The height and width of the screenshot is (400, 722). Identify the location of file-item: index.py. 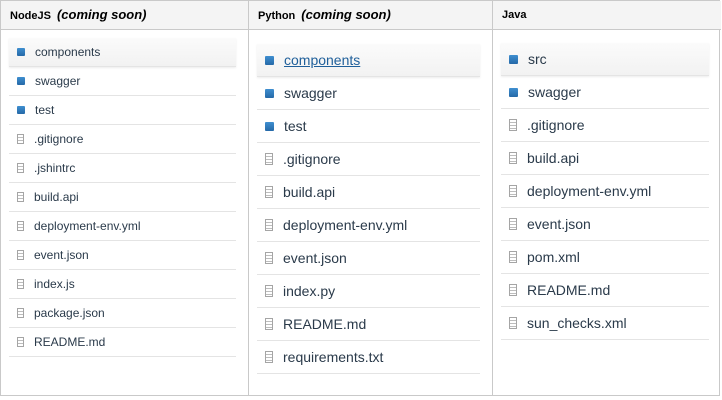
(368, 291).